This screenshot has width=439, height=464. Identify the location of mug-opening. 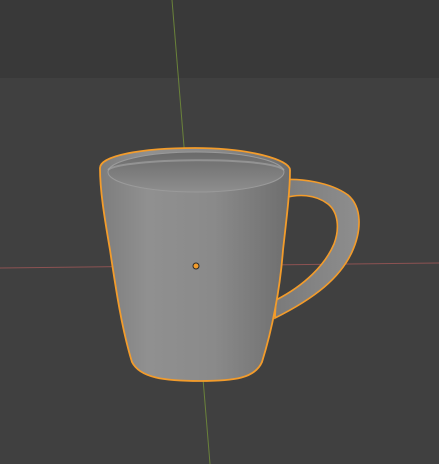
(196, 172).